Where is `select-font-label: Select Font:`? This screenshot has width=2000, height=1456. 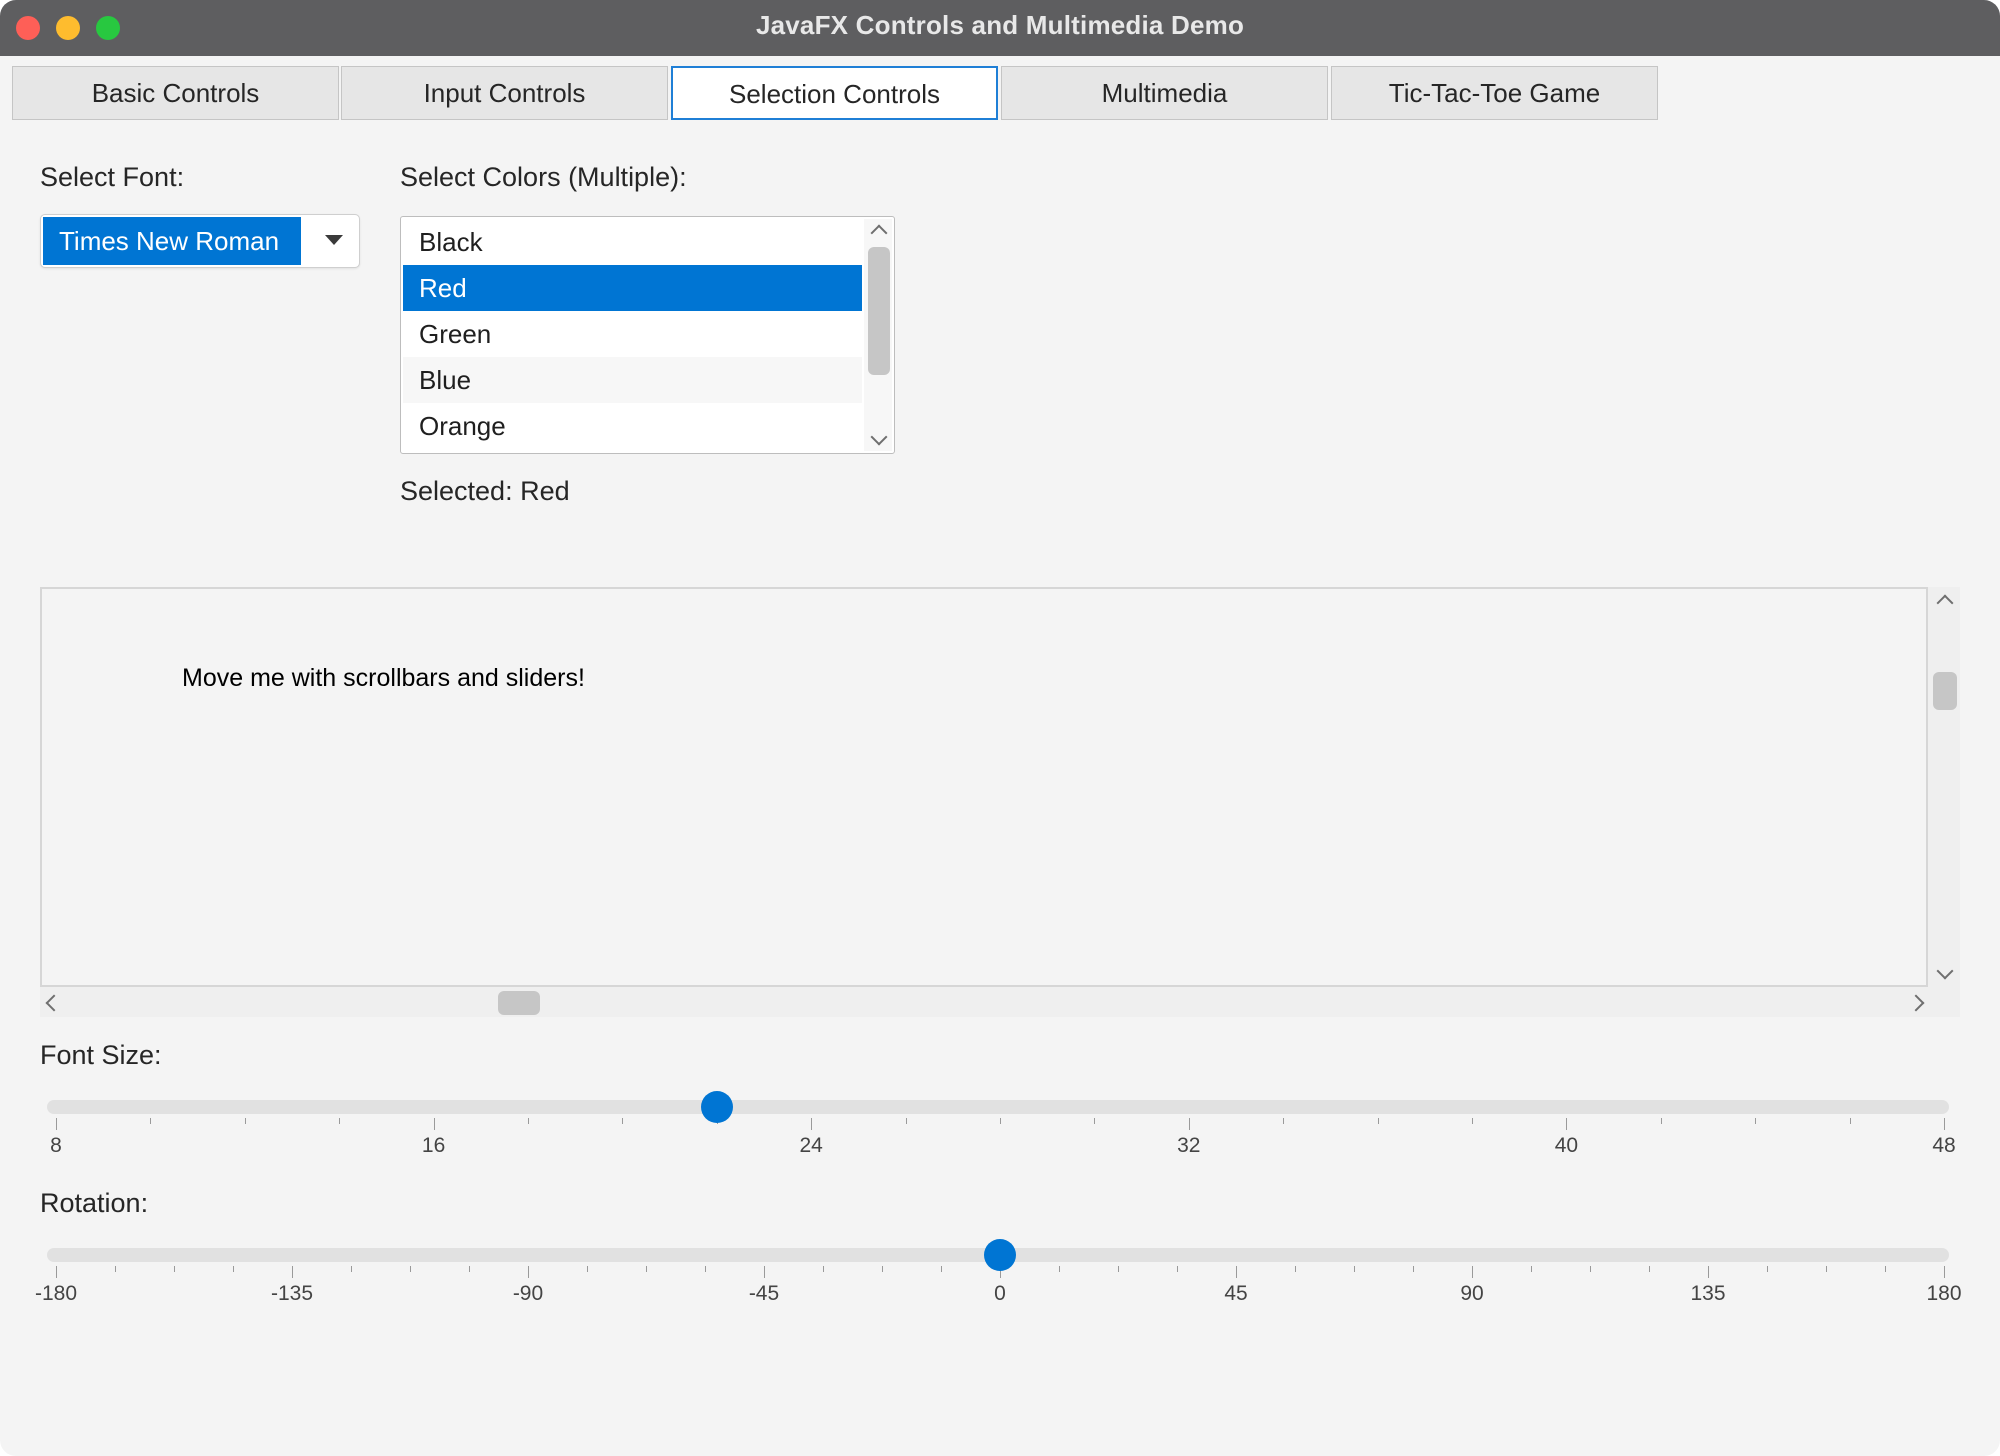 select-font-label: Select Font: is located at coordinates (112, 177).